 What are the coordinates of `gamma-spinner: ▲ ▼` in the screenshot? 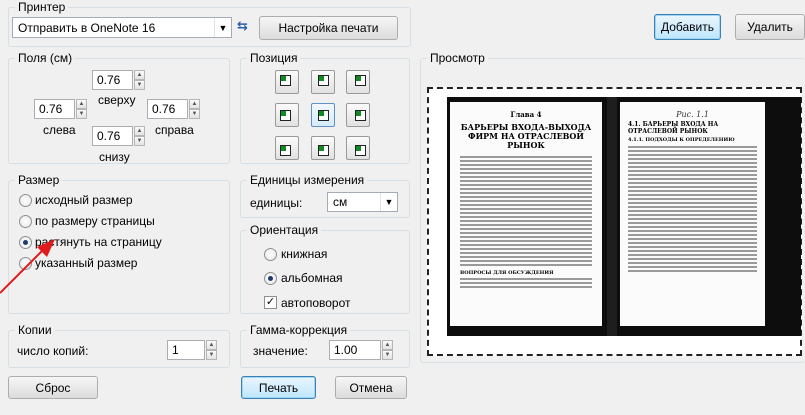 It's located at (387, 350).